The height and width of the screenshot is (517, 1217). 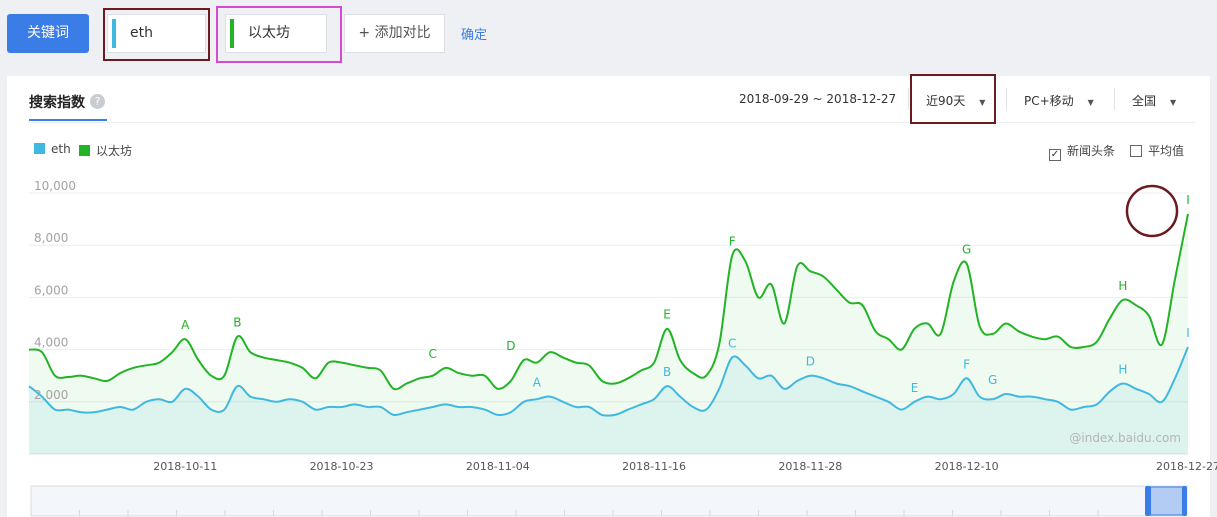 I want to click on y-tick-label: 6,000, so click(x=51, y=290).